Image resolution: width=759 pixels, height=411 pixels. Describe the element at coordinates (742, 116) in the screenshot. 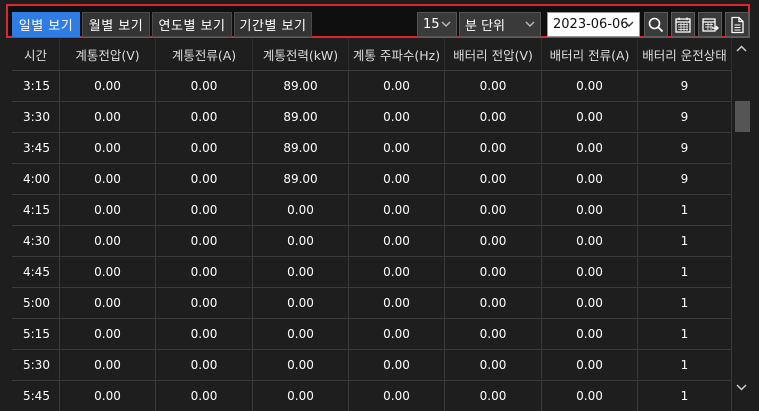

I see `scrollbar-thumb` at that location.